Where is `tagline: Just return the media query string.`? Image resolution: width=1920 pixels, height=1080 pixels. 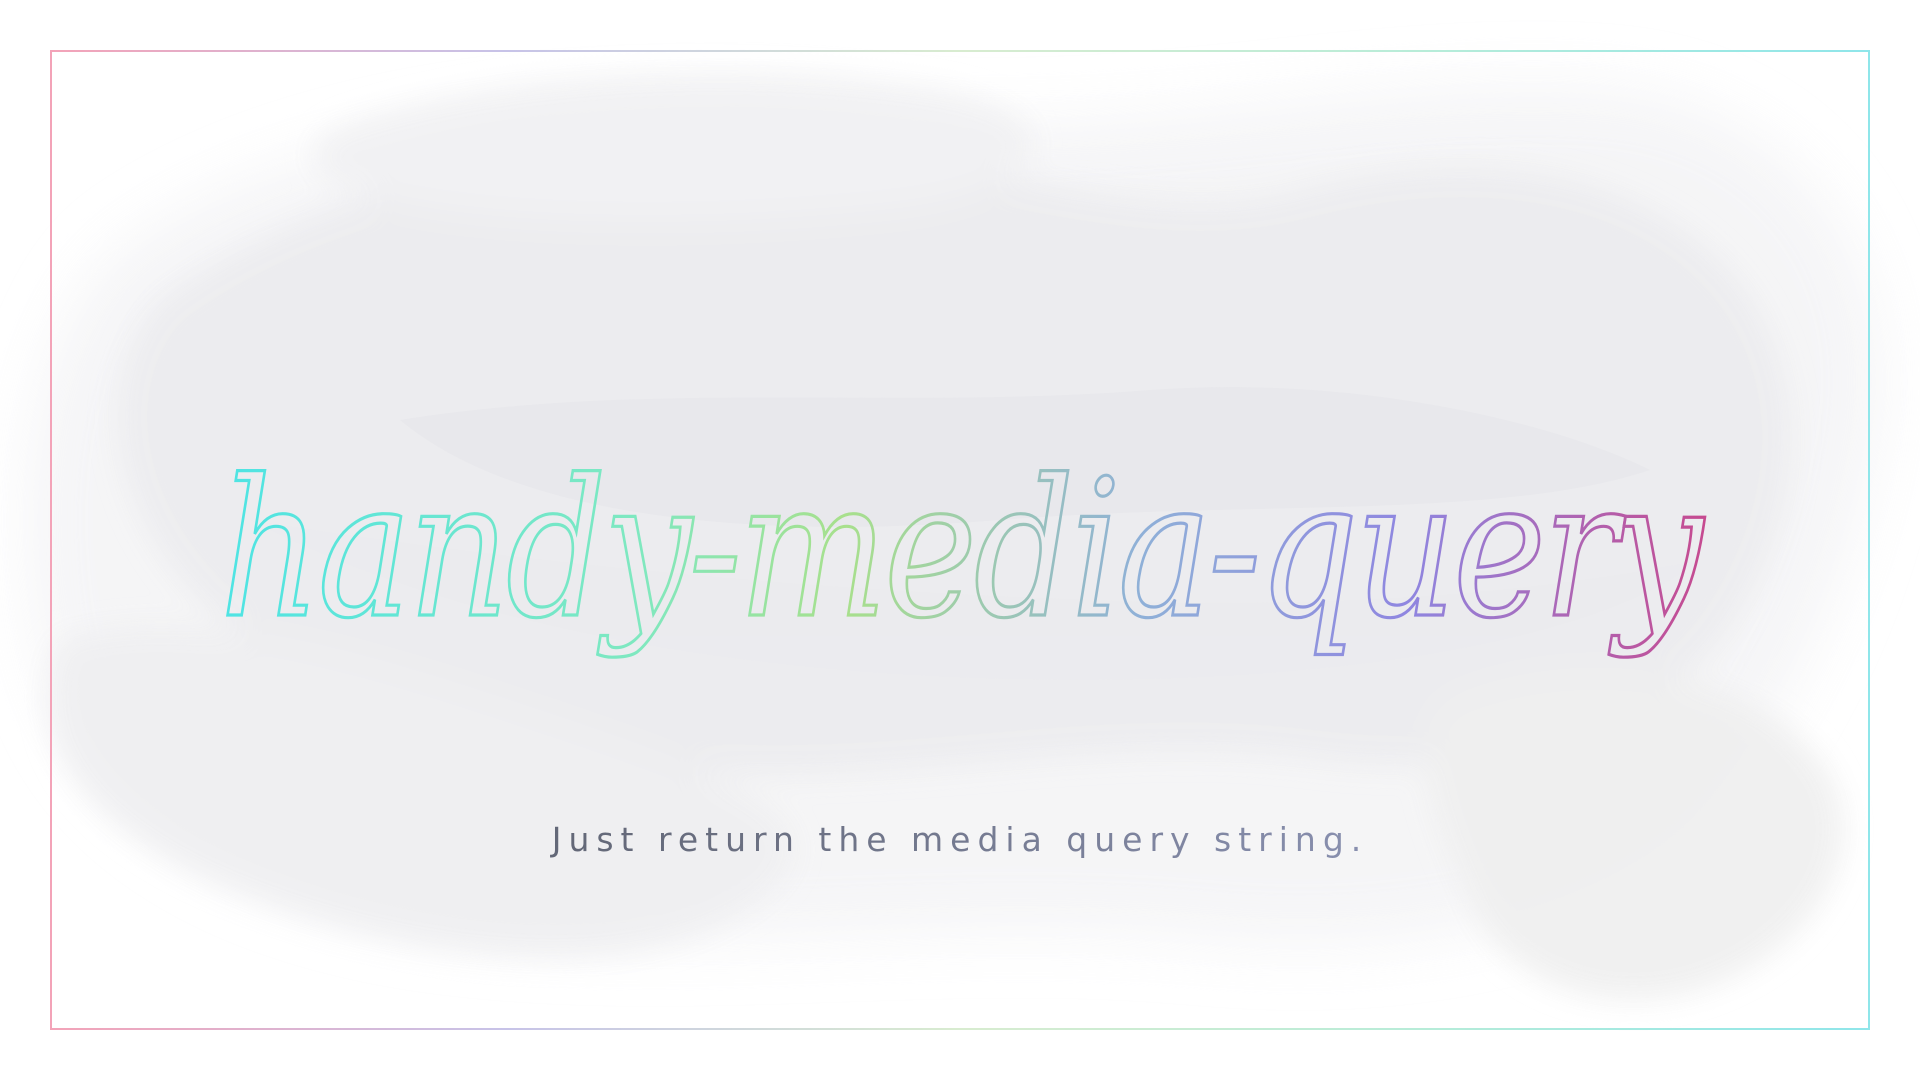
tagline: Just return the media query string. is located at coordinates (960, 839).